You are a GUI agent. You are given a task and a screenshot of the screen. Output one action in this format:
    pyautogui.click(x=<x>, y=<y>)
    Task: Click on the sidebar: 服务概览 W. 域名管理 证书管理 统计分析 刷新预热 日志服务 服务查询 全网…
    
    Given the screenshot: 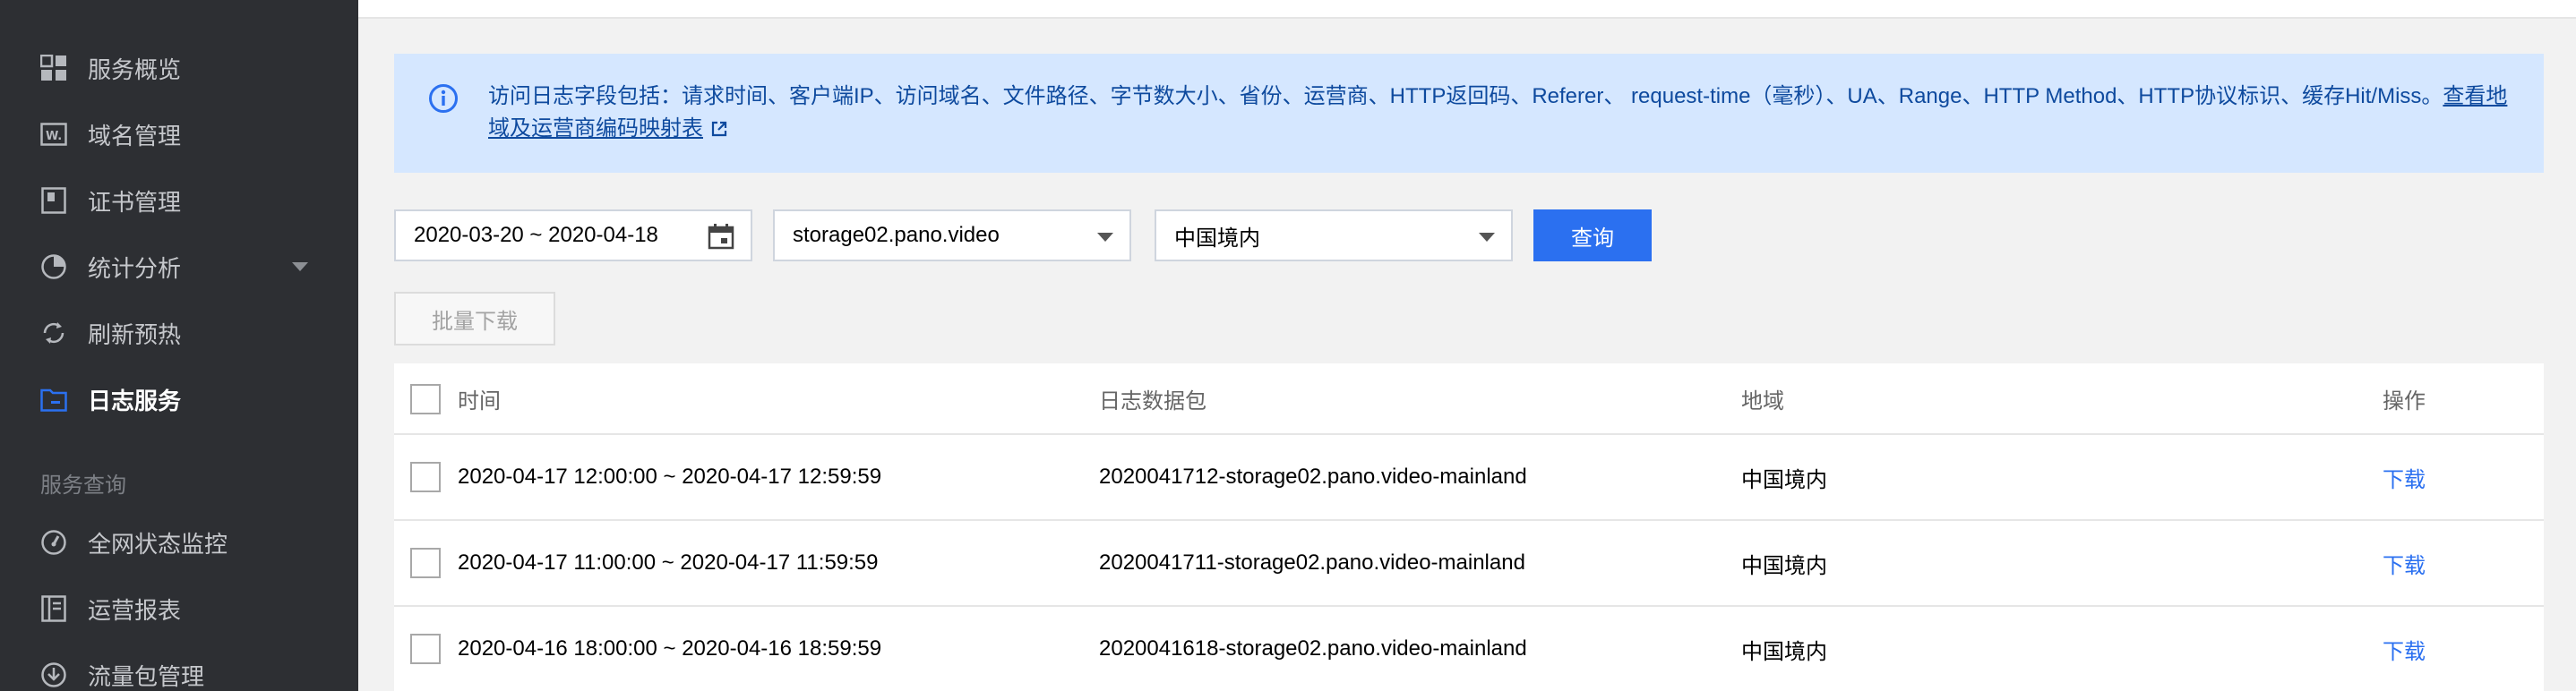 What is the action you would take?
    pyautogui.click(x=179, y=345)
    